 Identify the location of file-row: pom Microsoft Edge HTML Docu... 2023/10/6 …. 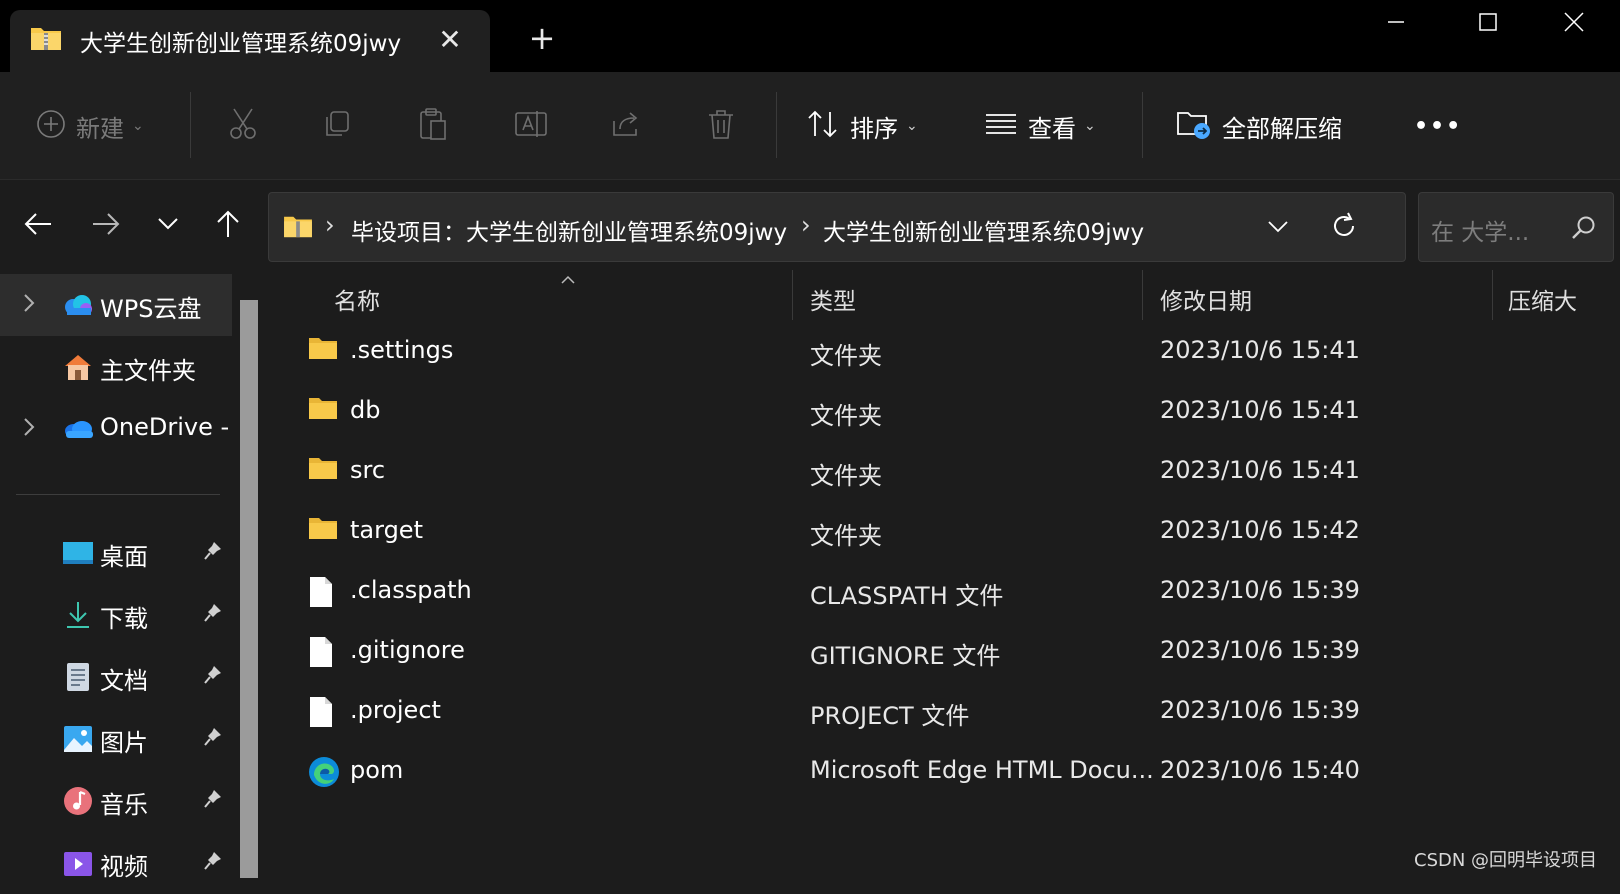
(945, 772).